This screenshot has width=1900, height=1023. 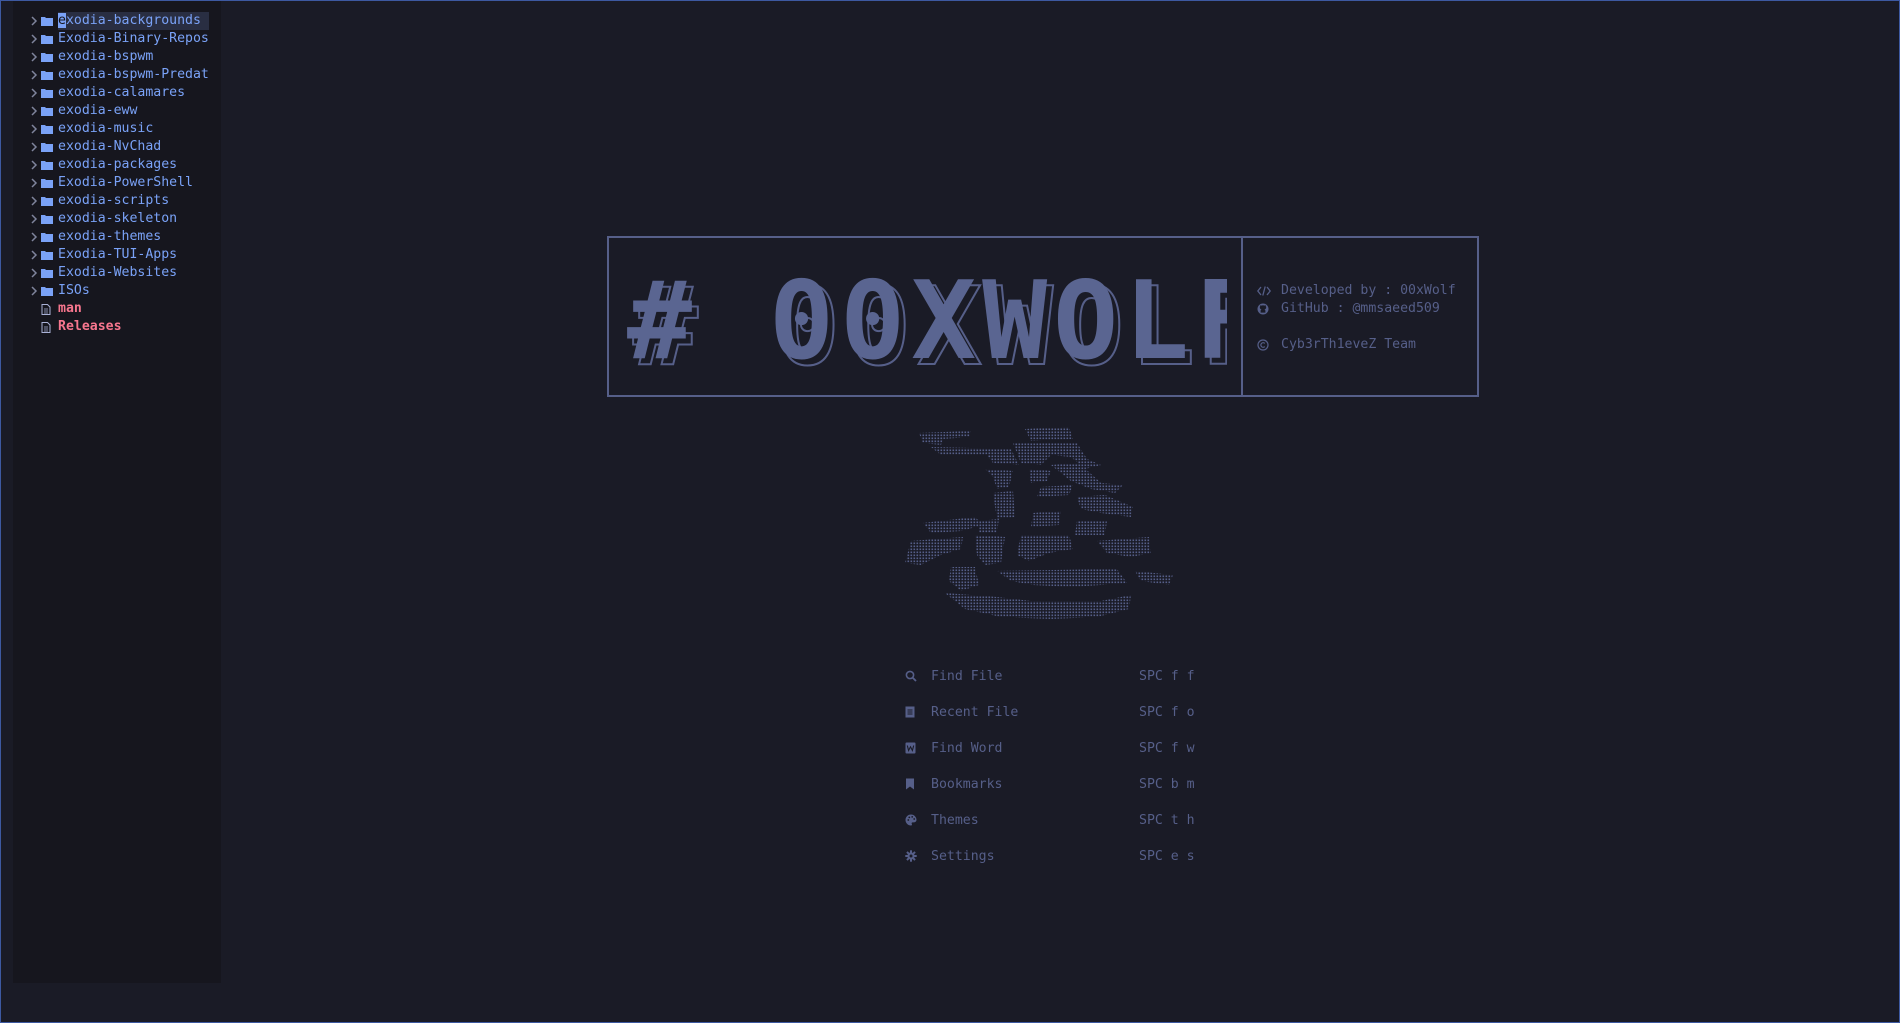 I want to click on menu-shortcut: SPC f w, so click(x=1167, y=748).